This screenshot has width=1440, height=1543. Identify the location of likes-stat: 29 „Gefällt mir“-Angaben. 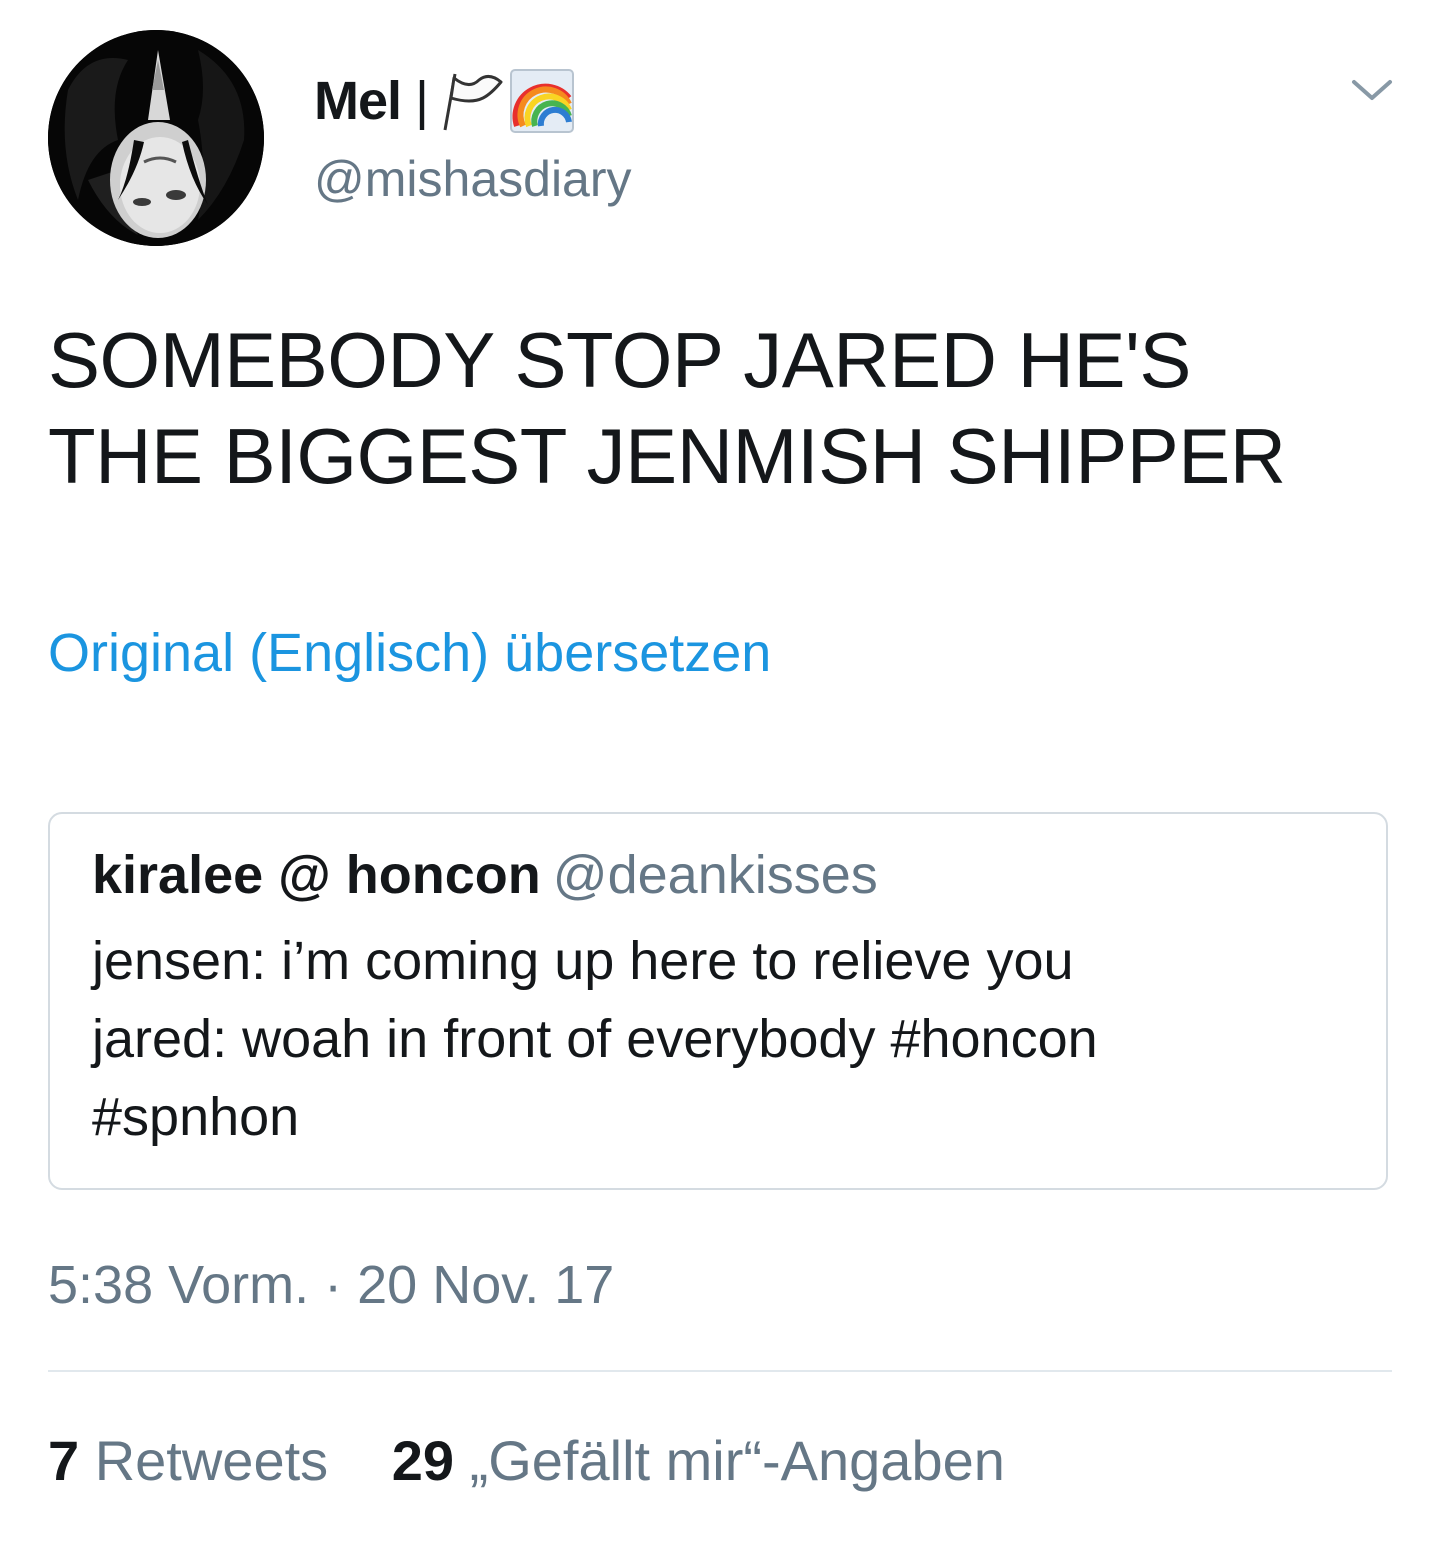
(698, 1460).